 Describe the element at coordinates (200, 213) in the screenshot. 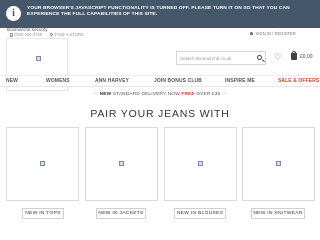

I see `new-in-blouses-button: NEW IN BLOUSES` at that location.